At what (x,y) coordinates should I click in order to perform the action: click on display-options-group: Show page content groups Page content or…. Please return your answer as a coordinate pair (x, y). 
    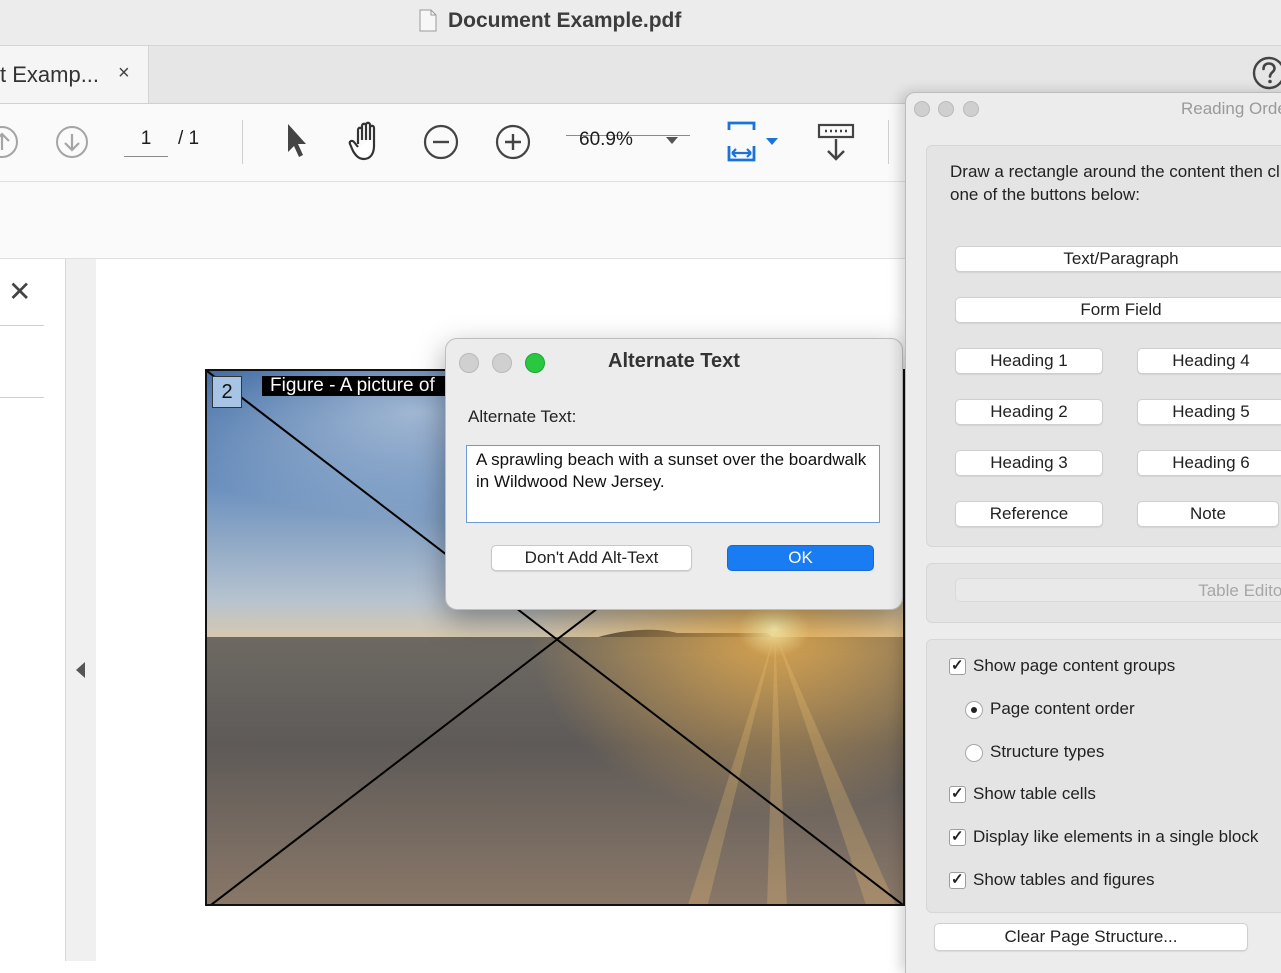
    Looking at the image, I should click on (1103, 776).